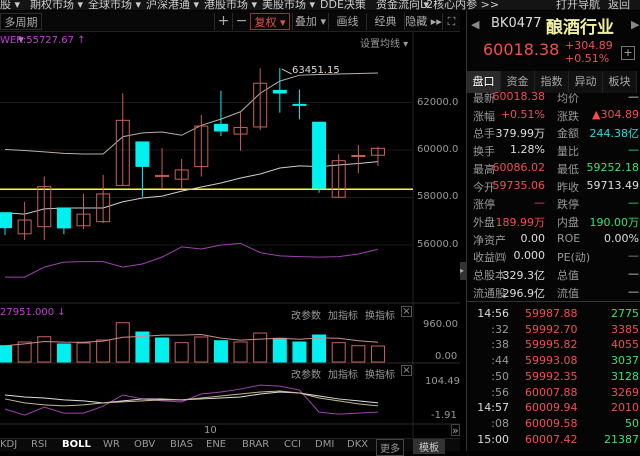 The width and height of the screenshot is (640, 456). Describe the element at coordinates (556, 116) in the screenshot. I see `quote-row: 涨幅 +0.51% 涨跌 ▲304.89` at that location.